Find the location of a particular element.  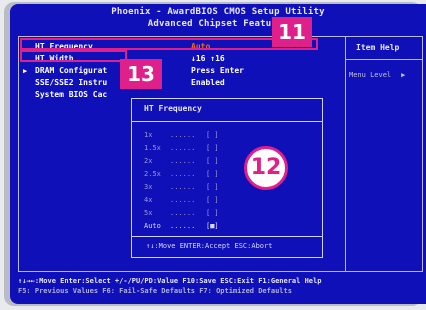

option-checkbox: [■] is located at coordinates (212, 226).